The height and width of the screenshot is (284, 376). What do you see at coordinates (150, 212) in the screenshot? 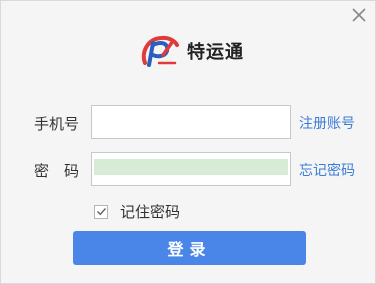
I see `remember-label: 记住密码` at bounding box center [150, 212].